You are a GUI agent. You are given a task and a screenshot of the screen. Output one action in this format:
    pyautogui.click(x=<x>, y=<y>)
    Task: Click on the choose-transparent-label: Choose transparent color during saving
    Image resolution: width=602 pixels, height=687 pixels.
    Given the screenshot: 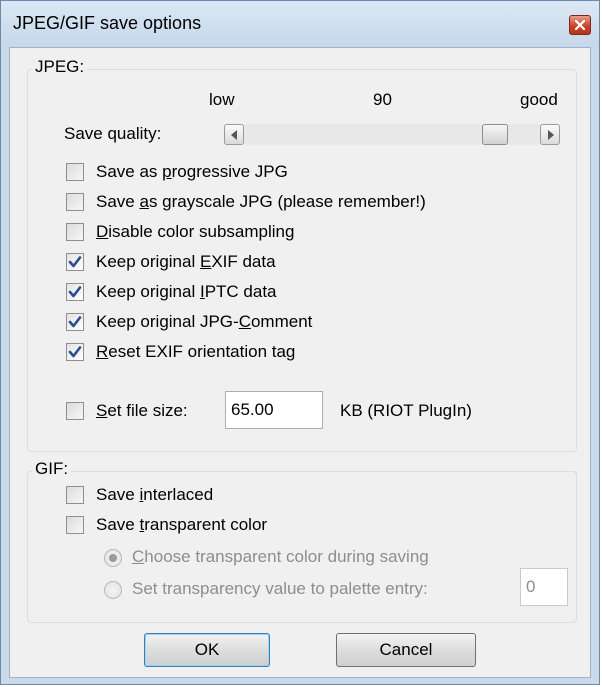 What is the action you would take?
    pyautogui.click(x=280, y=557)
    